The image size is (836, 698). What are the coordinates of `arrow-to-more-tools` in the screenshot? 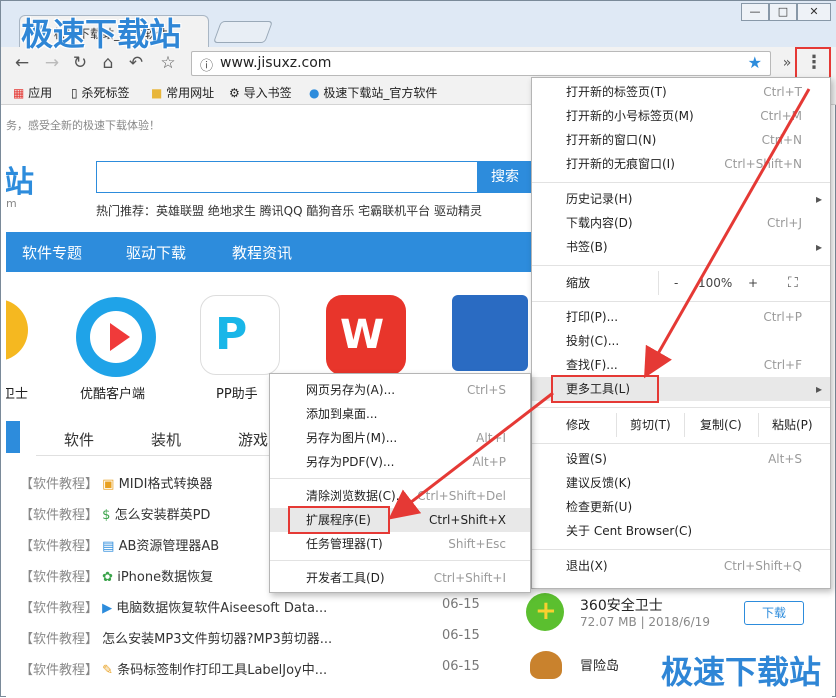 It's located at (727, 233).